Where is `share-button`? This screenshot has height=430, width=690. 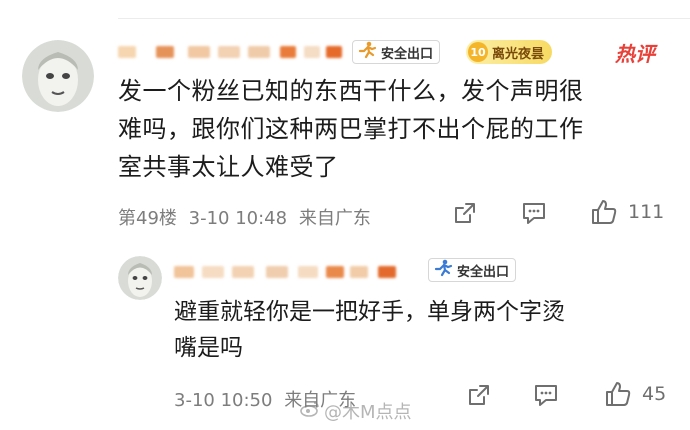
share-button is located at coordinates (465, 213).